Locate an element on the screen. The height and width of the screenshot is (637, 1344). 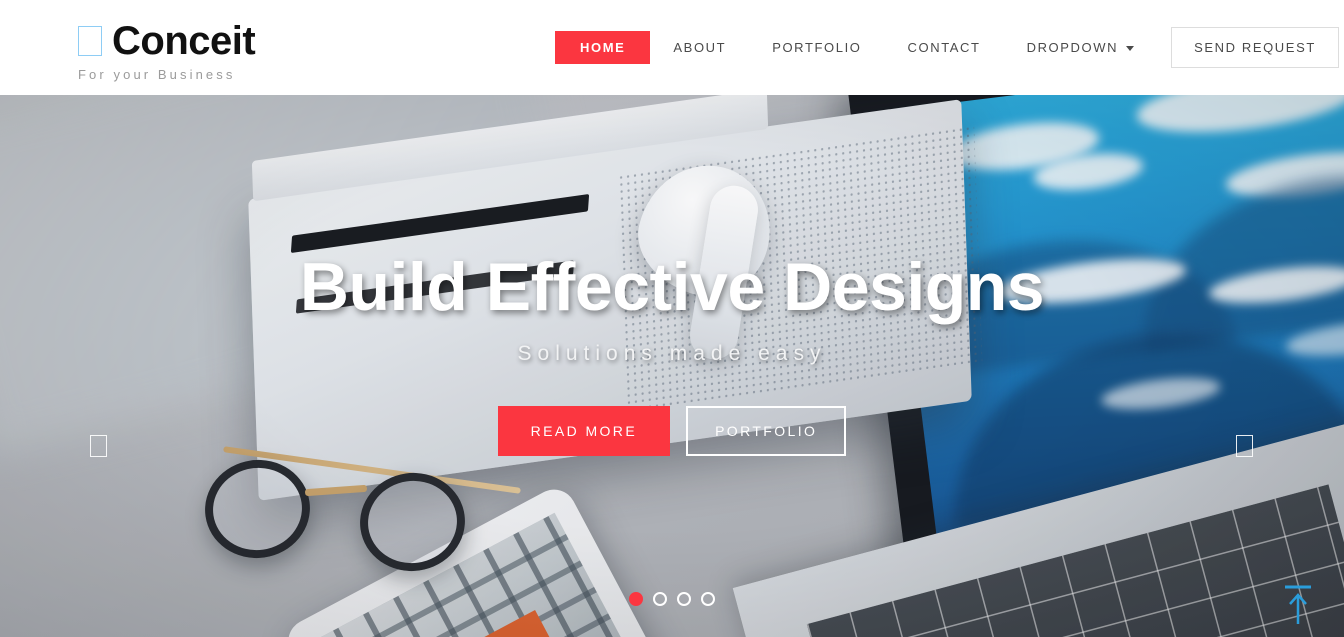
nav-item-home-label: HOME is located at coordinates (603, 47).